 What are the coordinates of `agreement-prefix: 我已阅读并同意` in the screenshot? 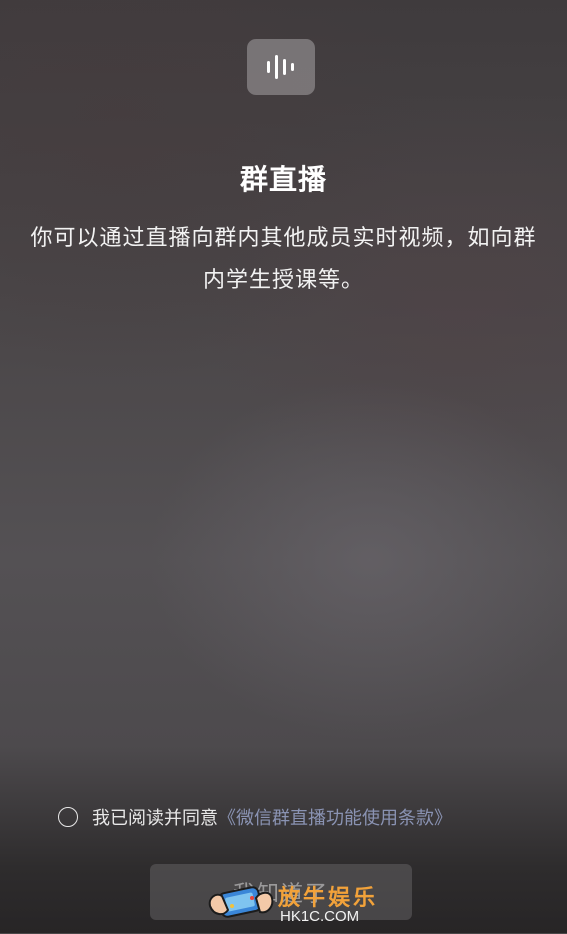 It's located at (155, 818).